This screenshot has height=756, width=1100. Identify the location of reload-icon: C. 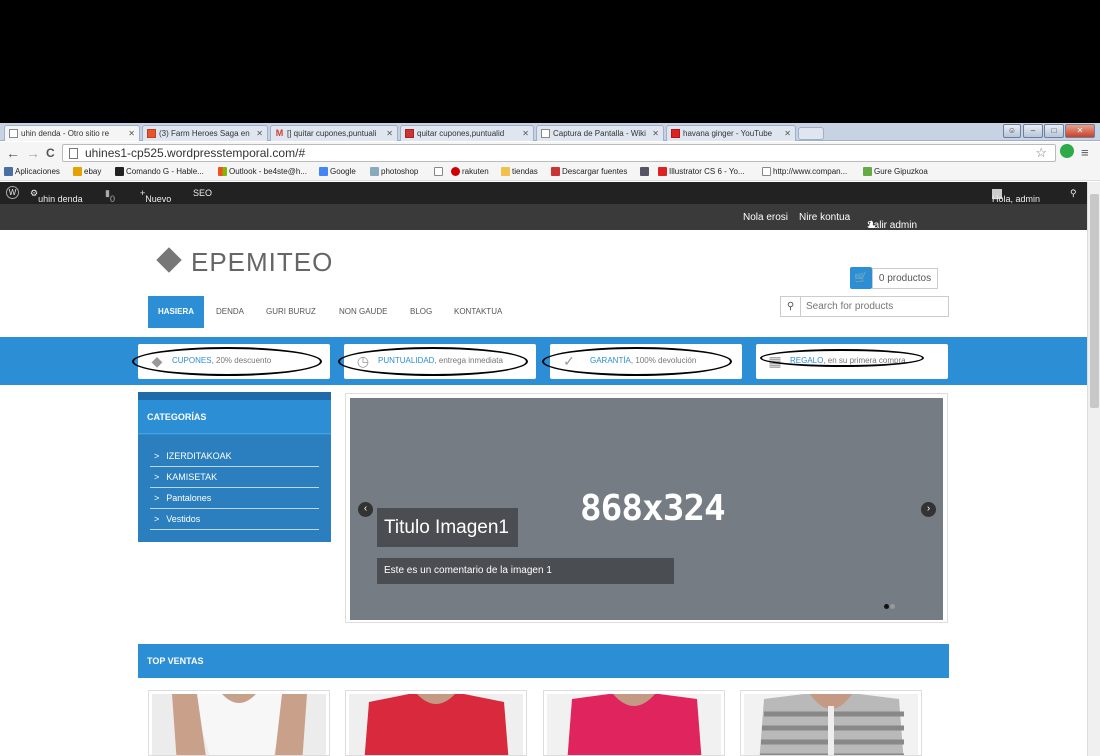
(50, 153).